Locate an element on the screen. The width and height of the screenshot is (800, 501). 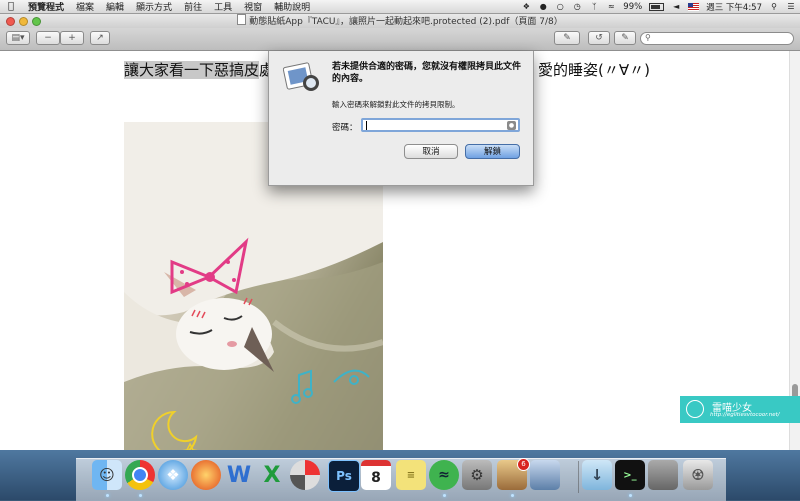
spotlight-icon: ⚲ is located at coordinates (774, 6).